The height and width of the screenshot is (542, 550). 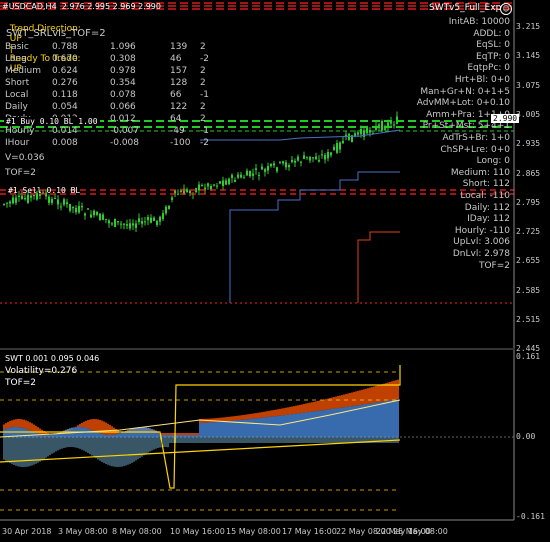 What do you see at coordinates (528, 202) in the screenshot?
I see `price-tick: 2.795` at bounding box center [528, 202].